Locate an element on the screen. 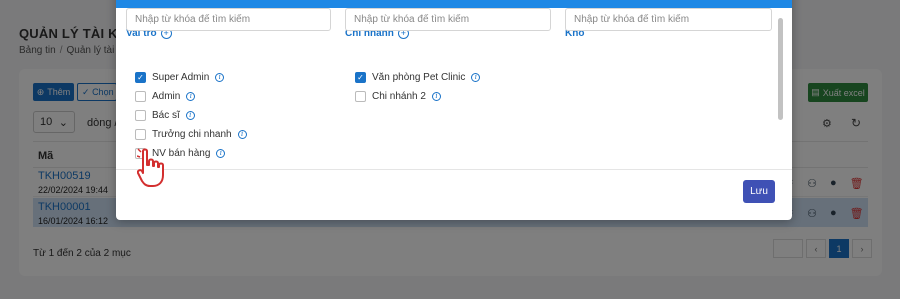 Image resolution: width=900 pixels, height=299 pixels. role-item-doctor: Bác sĩ i is located at coordinates (191, 115).